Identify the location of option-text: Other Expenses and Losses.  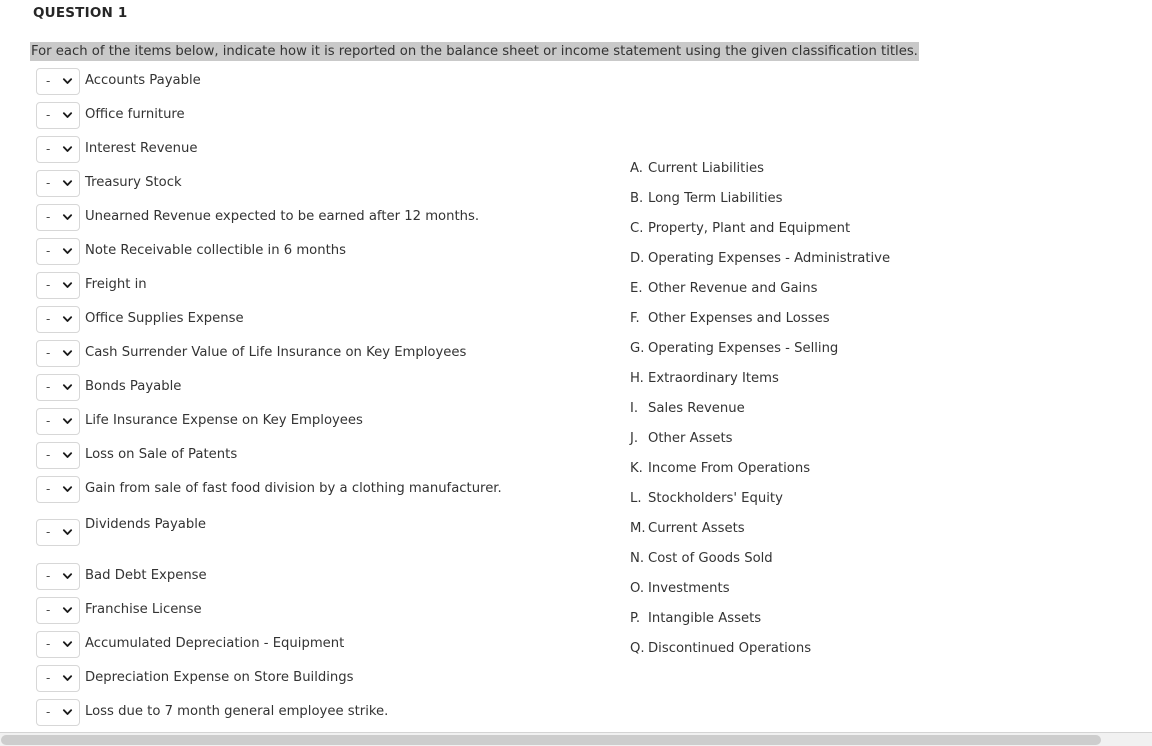
(739, 318).